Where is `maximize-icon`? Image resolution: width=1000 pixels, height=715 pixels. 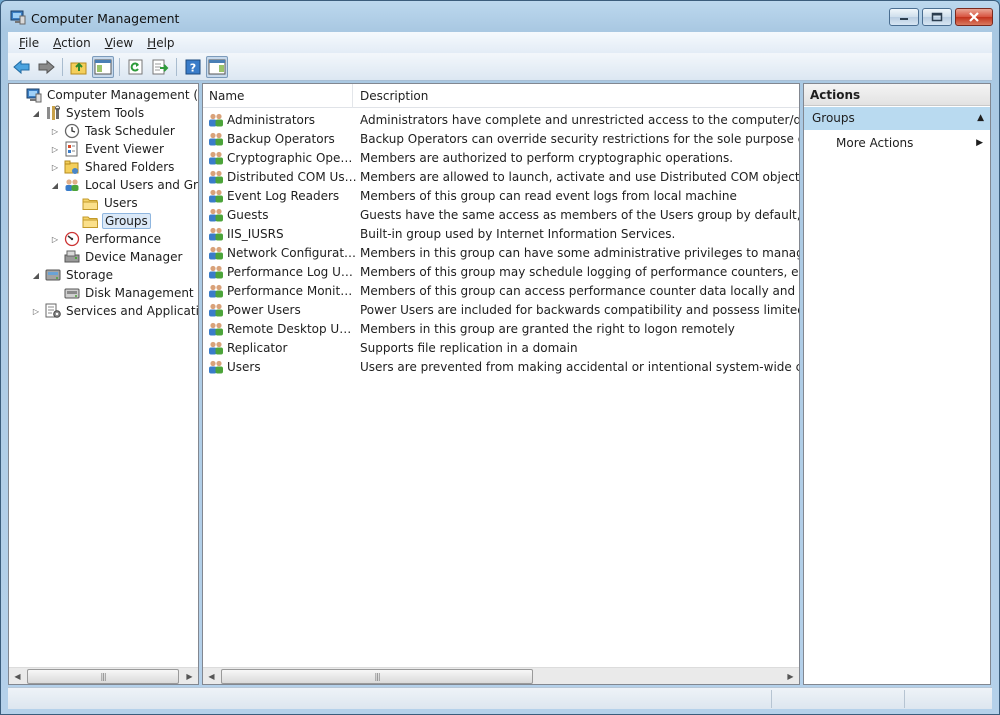
maximize-icon is located at coordinates (937, 17).